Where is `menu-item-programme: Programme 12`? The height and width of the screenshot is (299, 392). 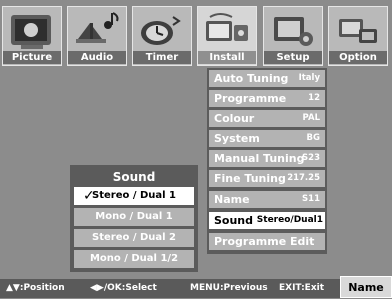
menu-item-programme: Programme 12 is located at coordinates (267, 98).